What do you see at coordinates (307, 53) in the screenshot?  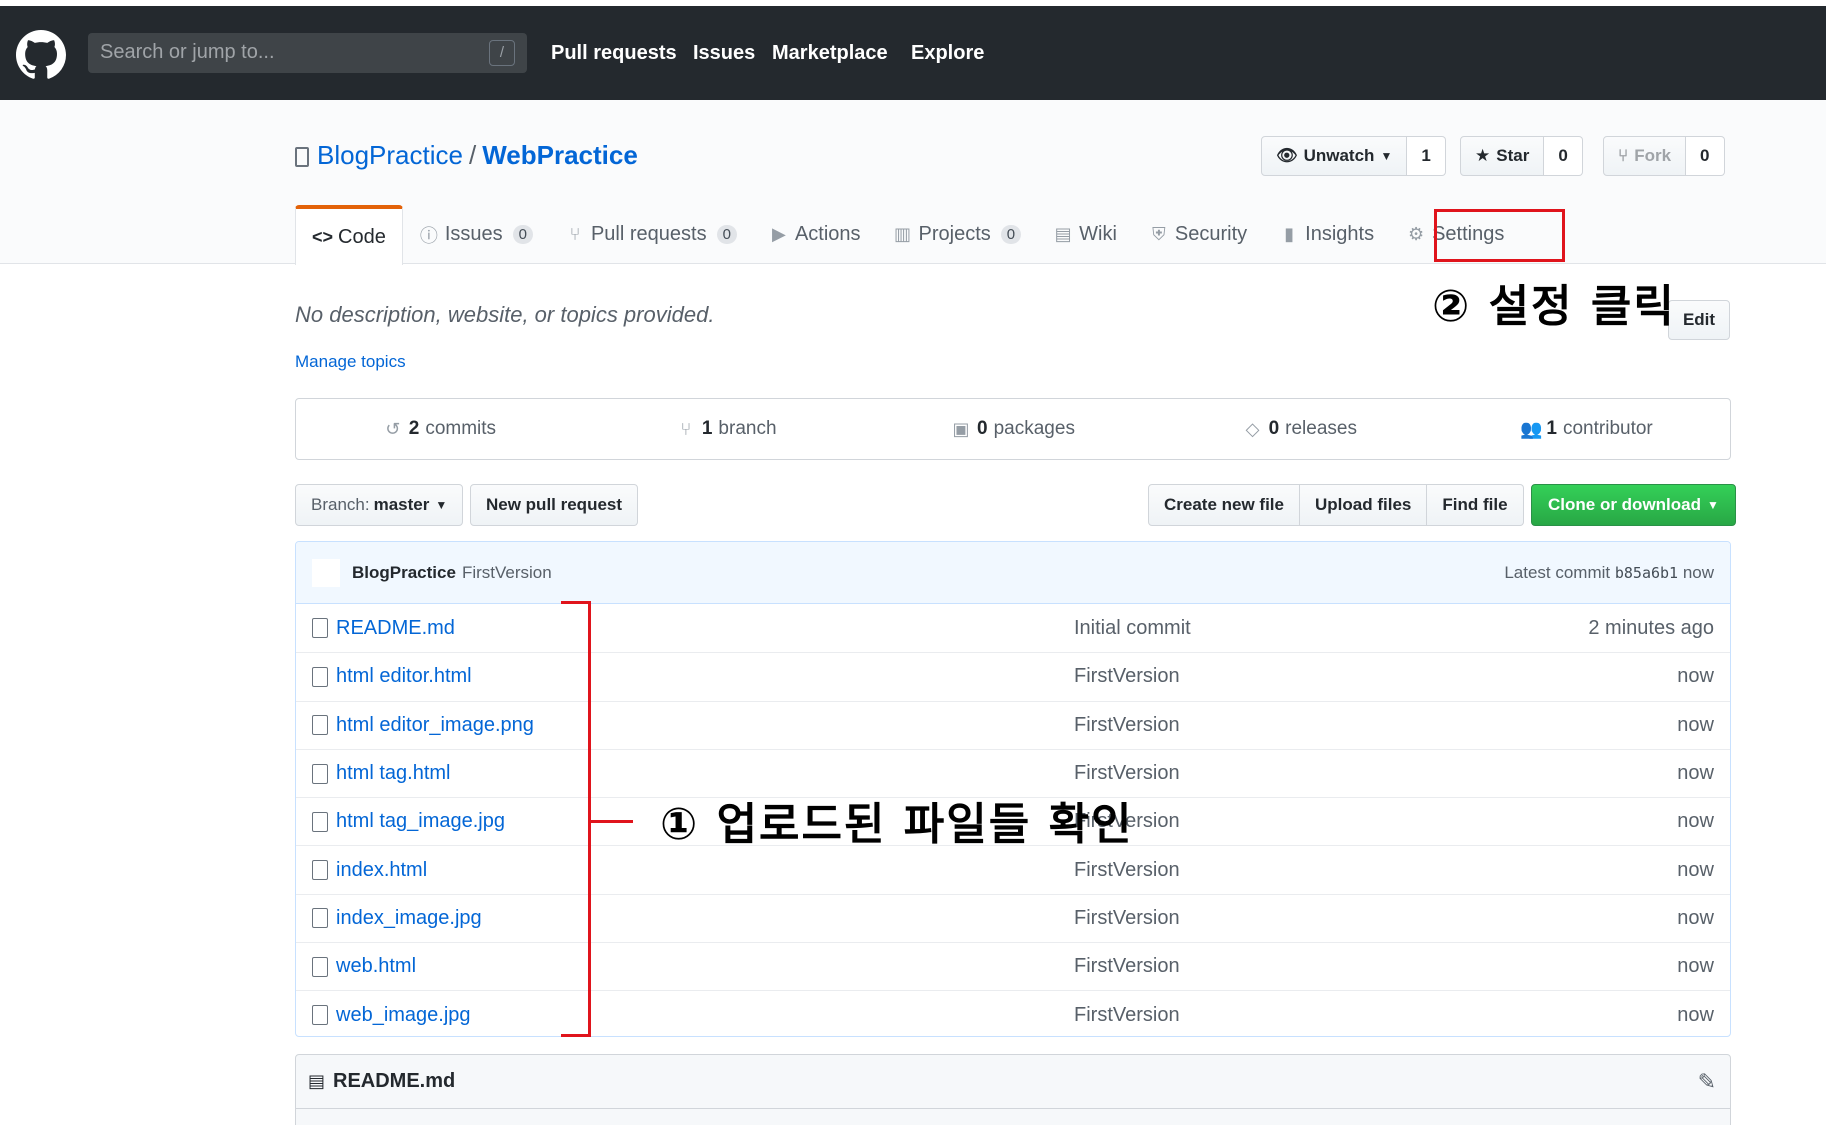 I see `search-input: Search or jump to... /` at bounding box center [307, 53].